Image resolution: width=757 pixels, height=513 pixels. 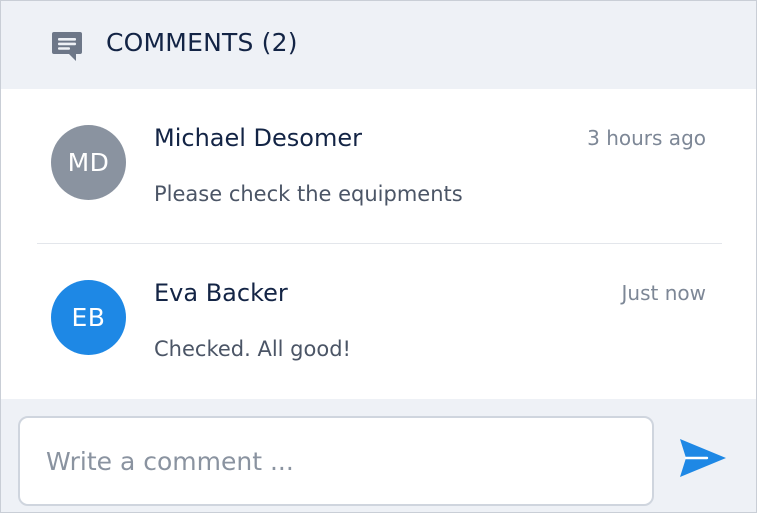 I want to click on comment-author: Michael Desomer, so click(x=258, y=138).